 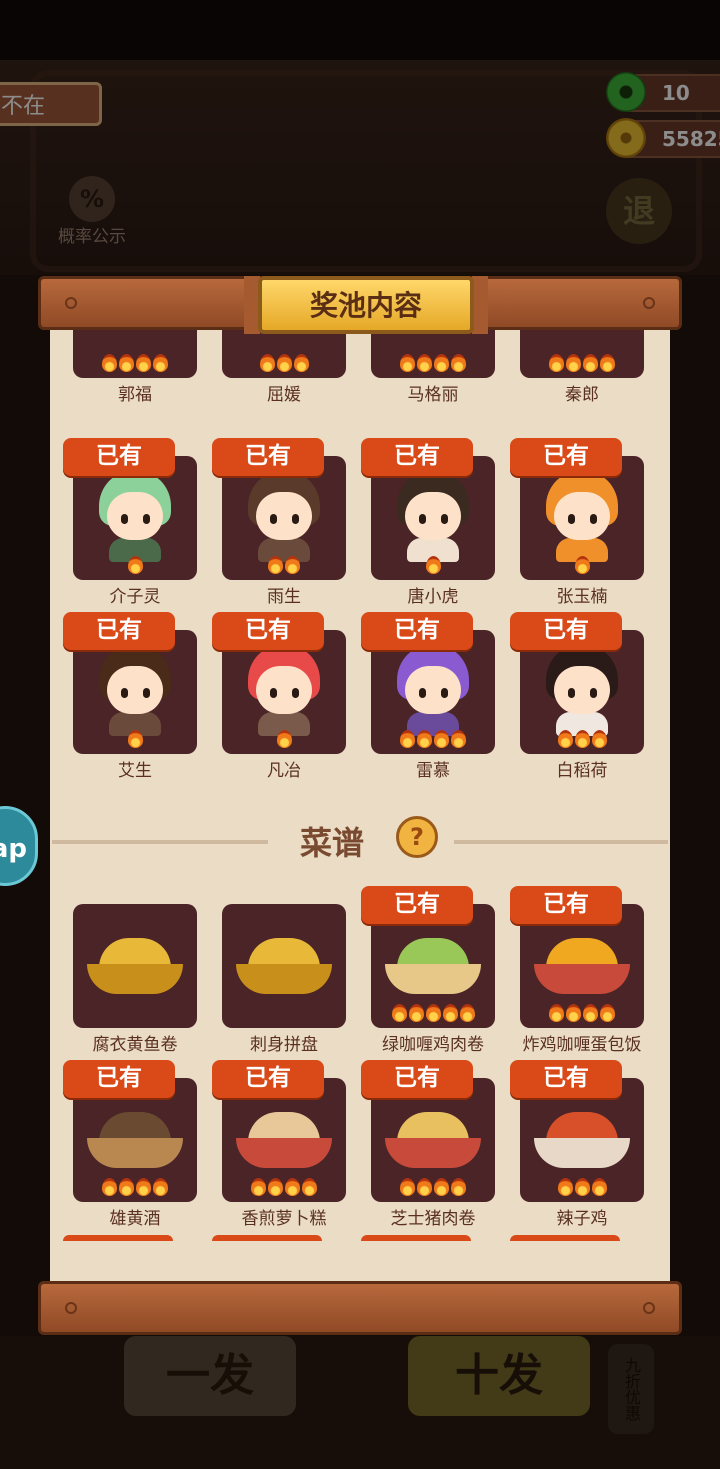 I want to click on recipe-name: 炸鸡咖喱蛋包饭, so click(x=582, y=1045).